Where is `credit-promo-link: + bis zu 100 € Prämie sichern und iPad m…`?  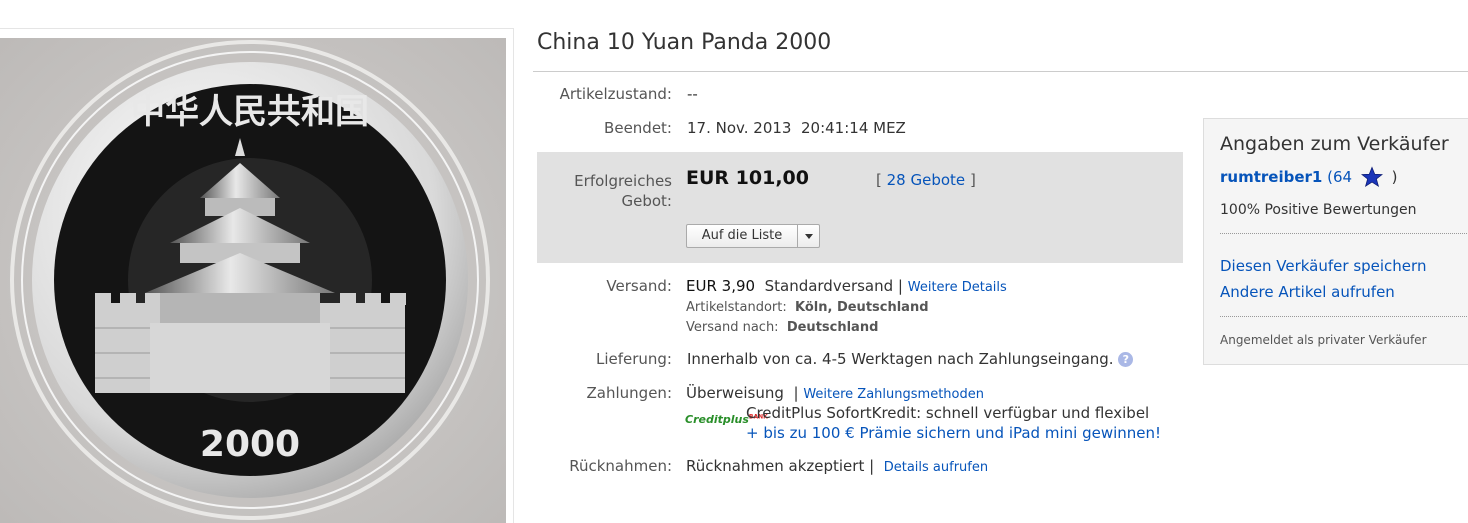
credit-promo-link: + bis zu 100 € Prämie sichern und iPad m… is located at coordinates (953, 433).